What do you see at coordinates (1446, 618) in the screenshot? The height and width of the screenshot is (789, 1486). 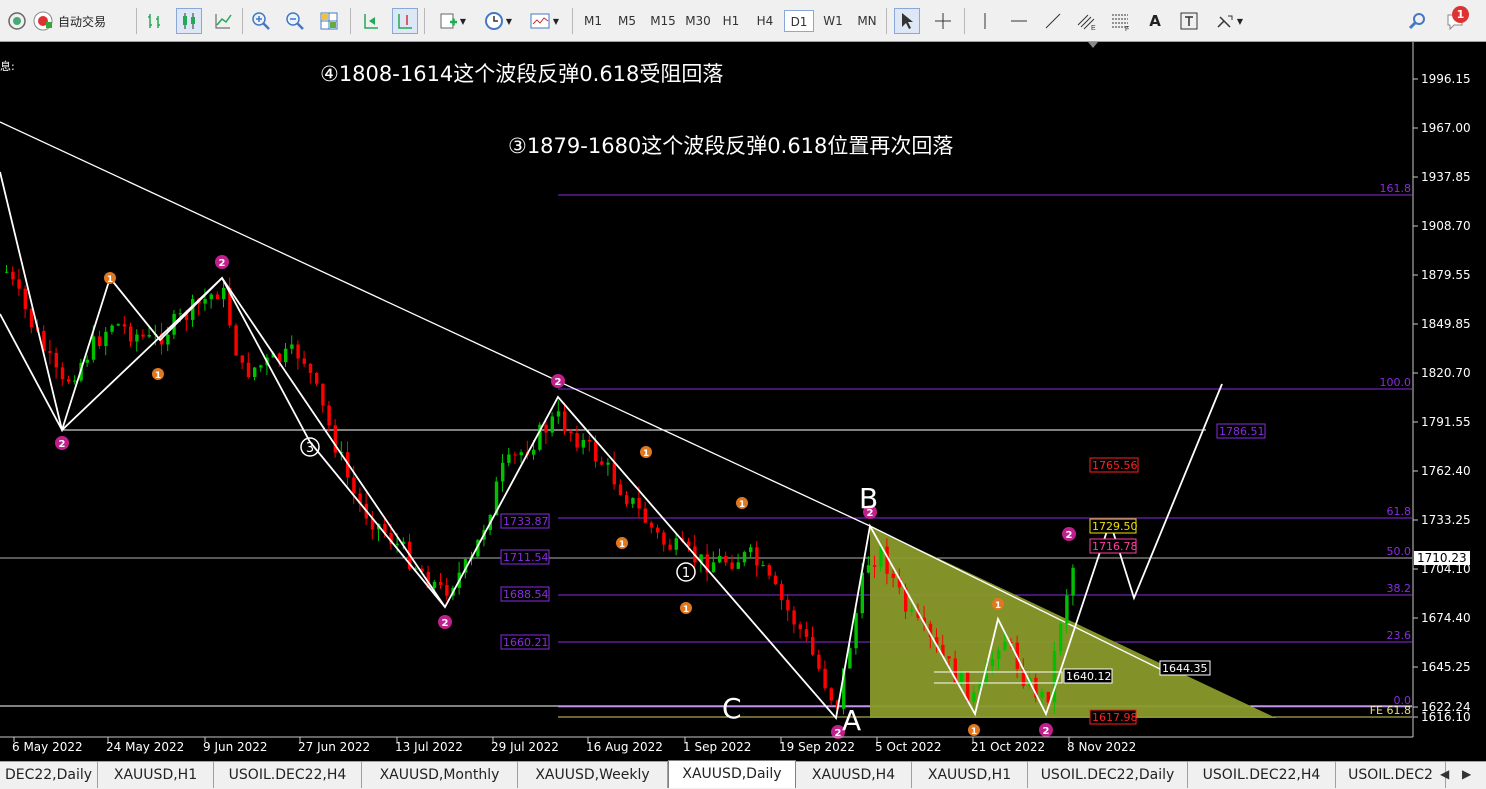 I see `price-tick-label: 1674.40` at bounding box center [1446, 618].